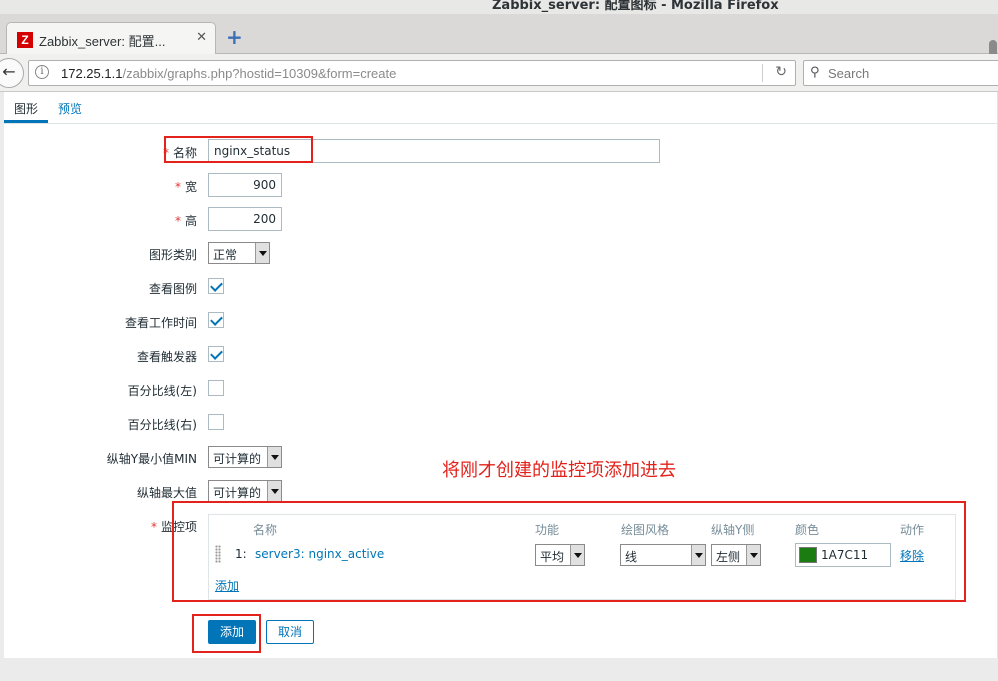  What do you see at coordinates (245, 219) in the screenshot?
I see `height-input: 200` at bounding box center [245, 219].